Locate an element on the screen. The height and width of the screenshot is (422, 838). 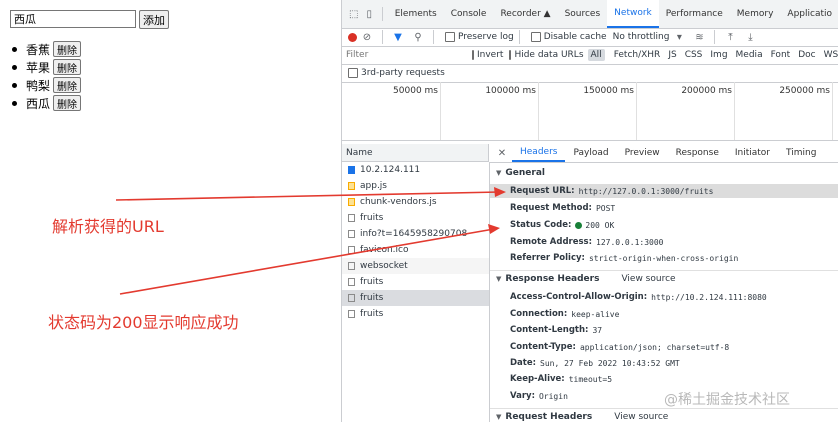
annotation-arrows is located at coordinates (310, 241).